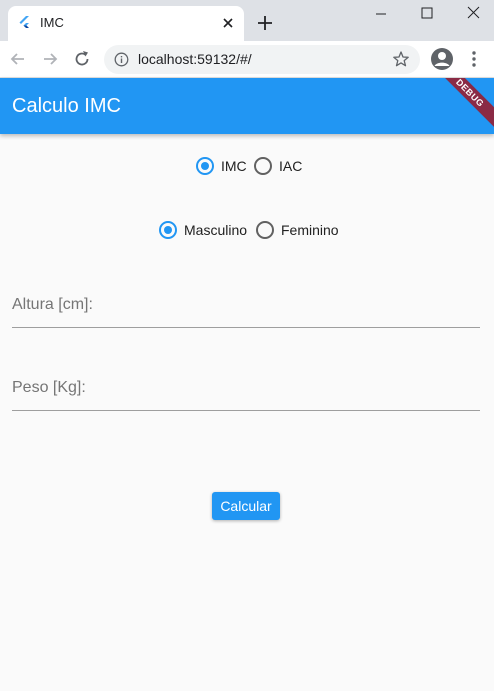  I want to click on sex-group: Masculino Feminino, so click(247, 231).